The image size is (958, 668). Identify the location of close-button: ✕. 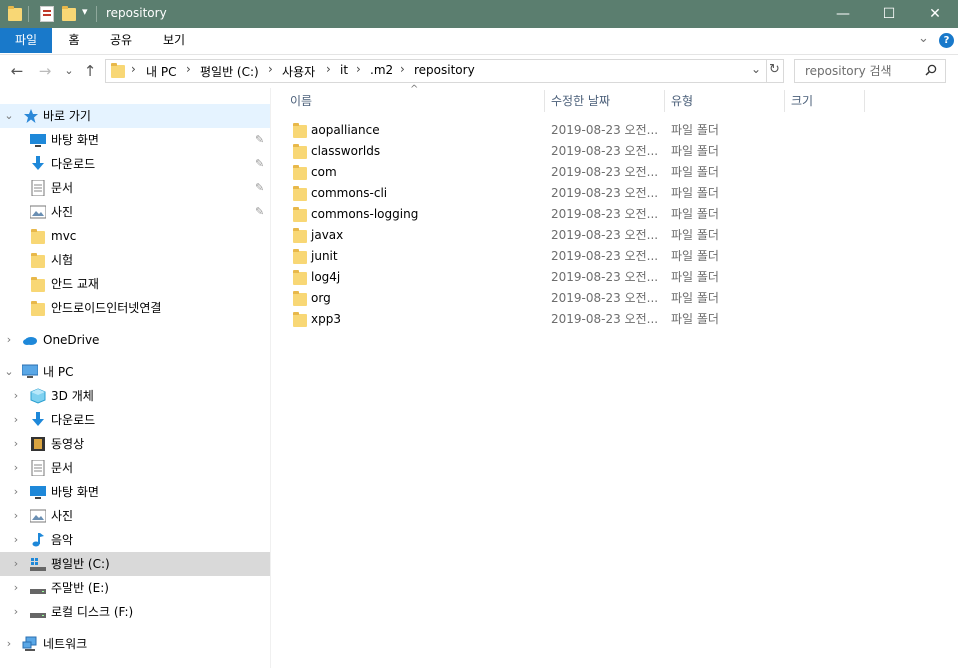
(935, 14).